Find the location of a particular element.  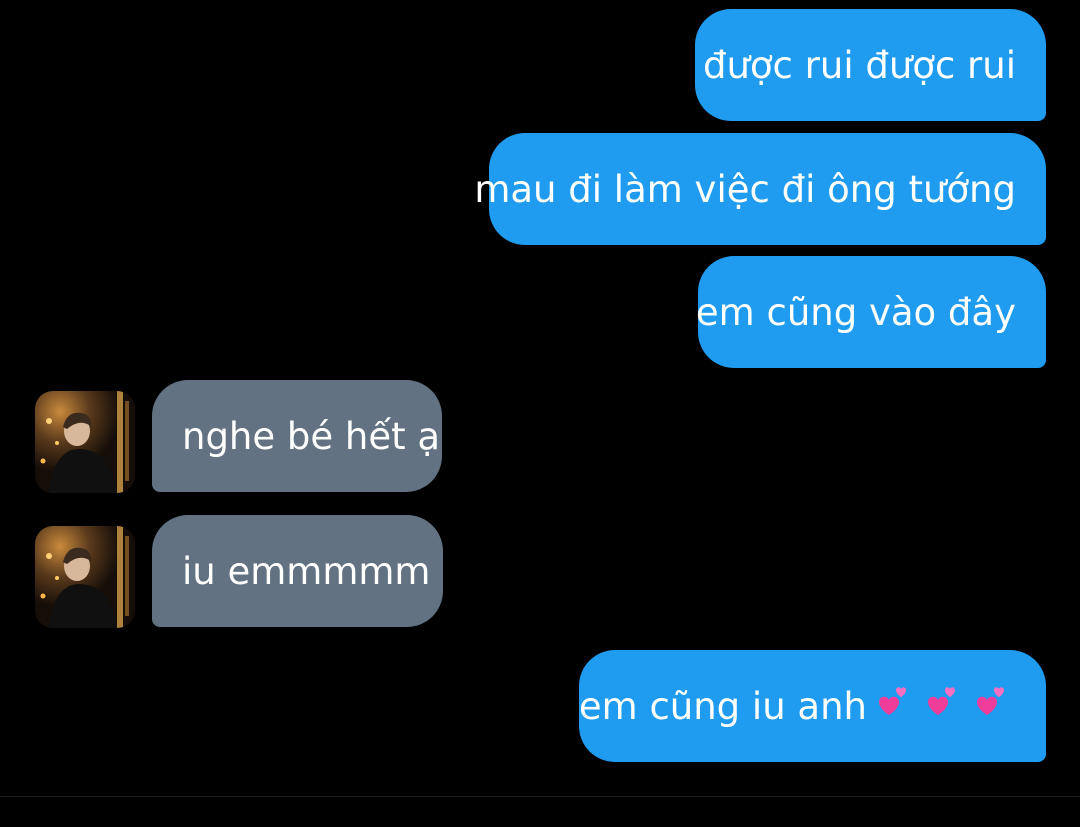

message-text: iu emmmmm is located at coordinates (306, 571).